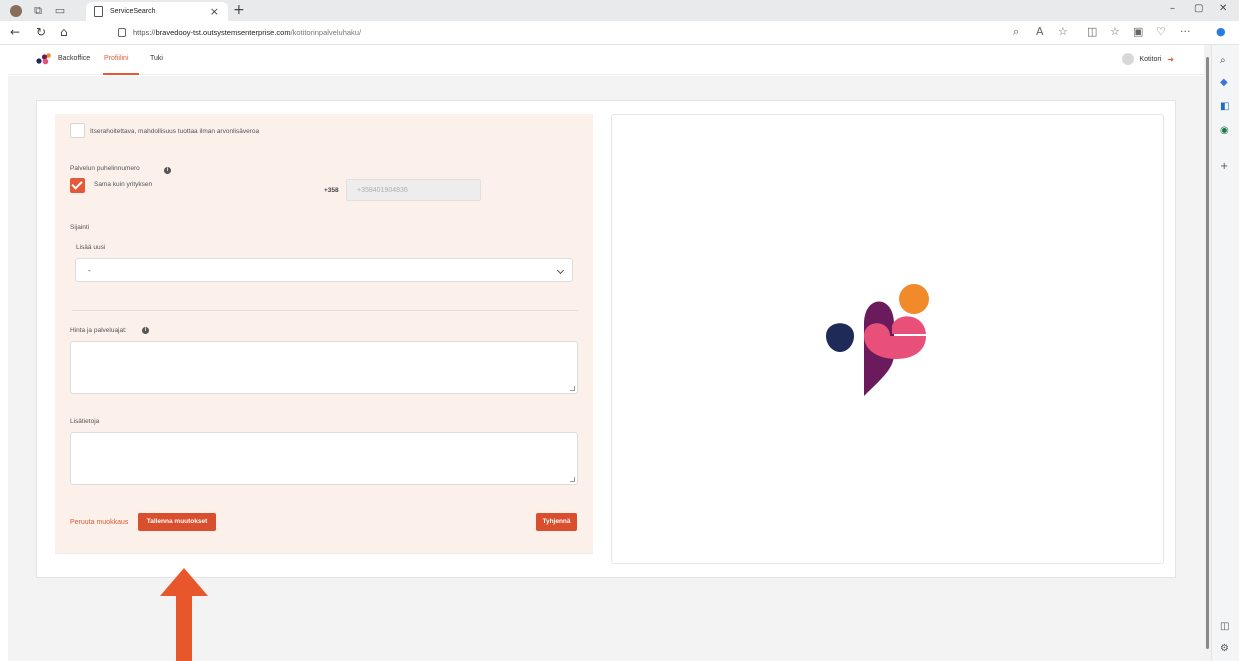 This screenshot has width=1239, height=661. I want to click on user-name: Kotitori, so click(1150, 59).